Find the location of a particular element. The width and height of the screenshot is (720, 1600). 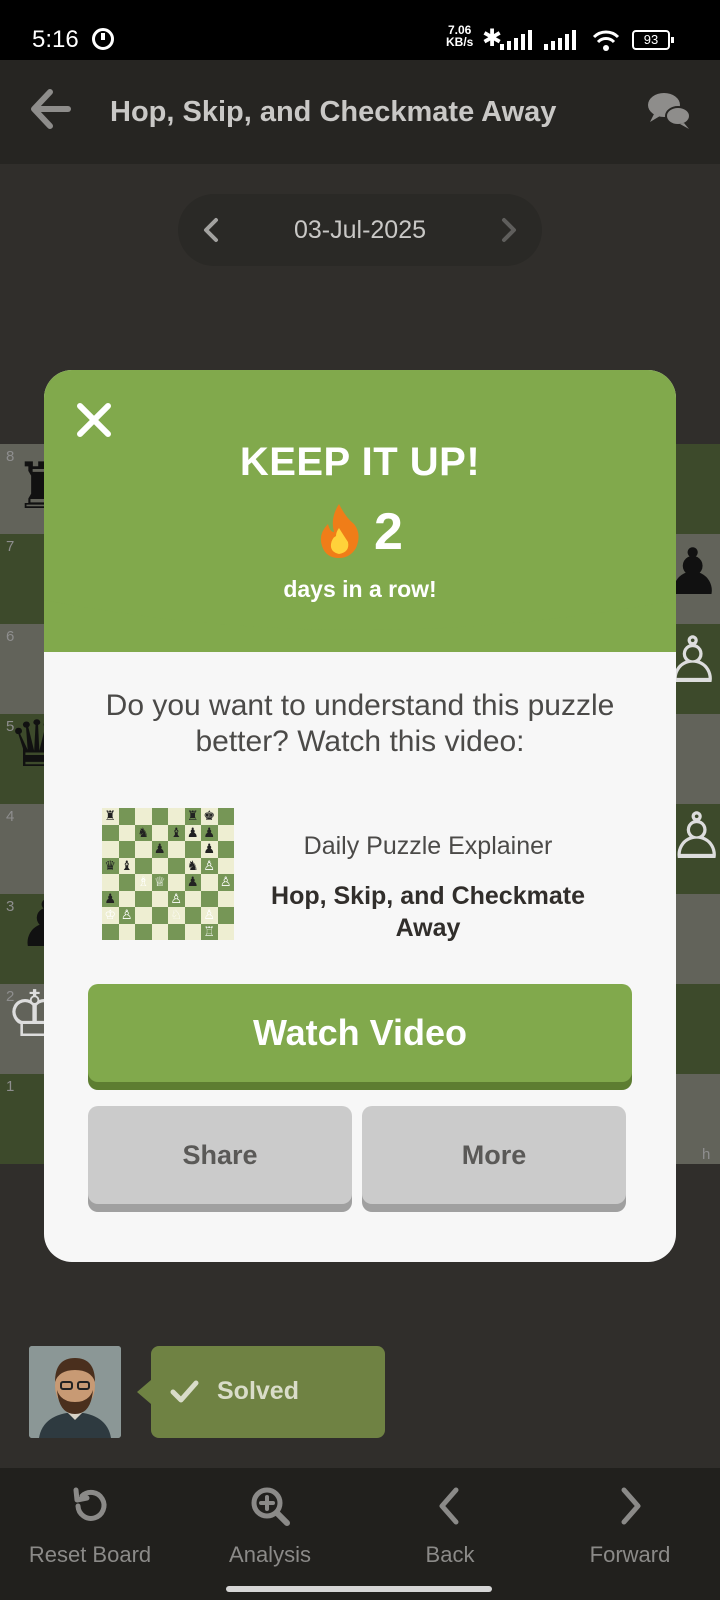

back-button: Back is located at coordinates (450, 1526).